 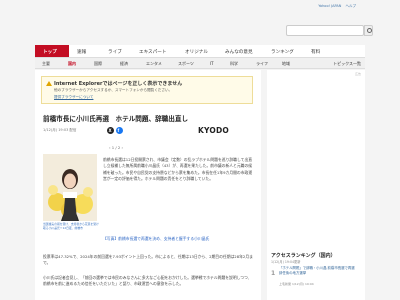 What do you see at coordinates (113, 90) in the screenshot?
I see `warning-body: 他のブラウザーからアクセスするか、スマートフォンから閲覧ください。` at bounding box center [113, 90].